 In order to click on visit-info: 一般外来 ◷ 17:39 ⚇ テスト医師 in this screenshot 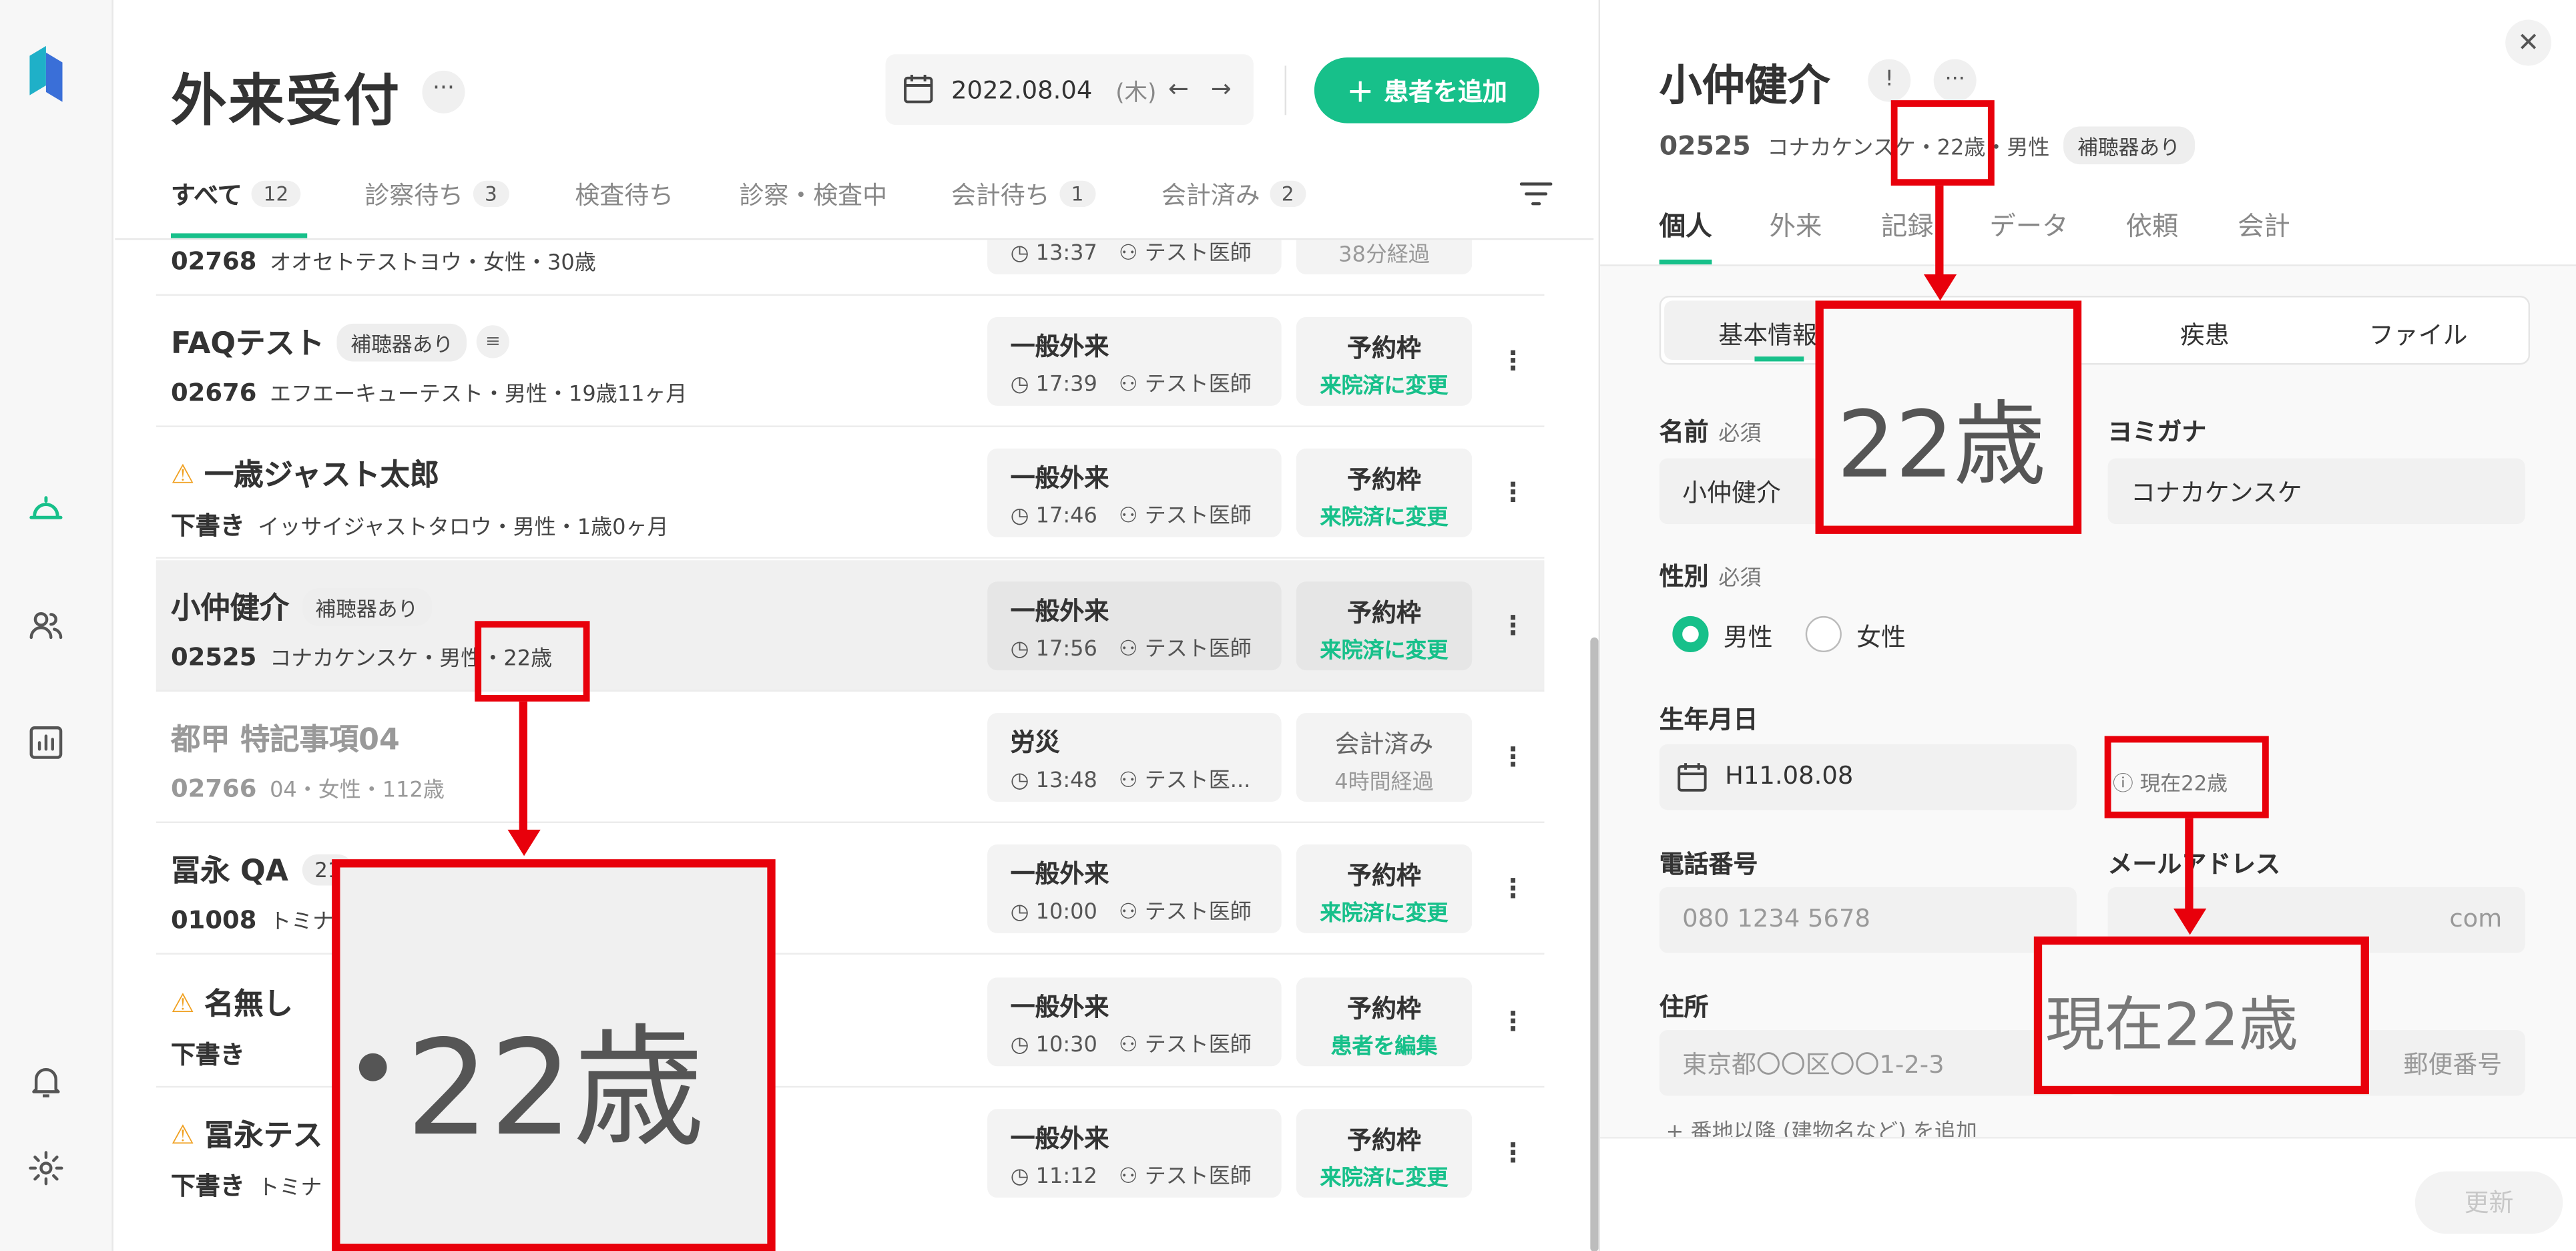, I will do `click(1134, 361)`.